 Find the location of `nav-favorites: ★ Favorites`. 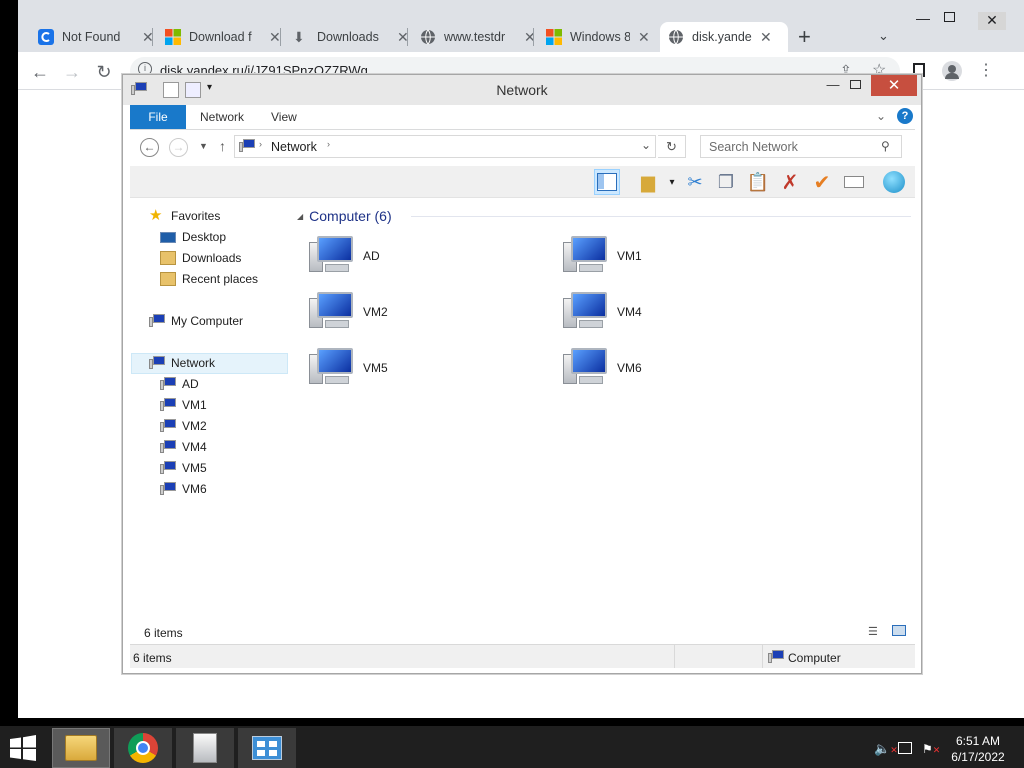

nav-favorites: ★ Favorites is located at coordinates (184, 216).